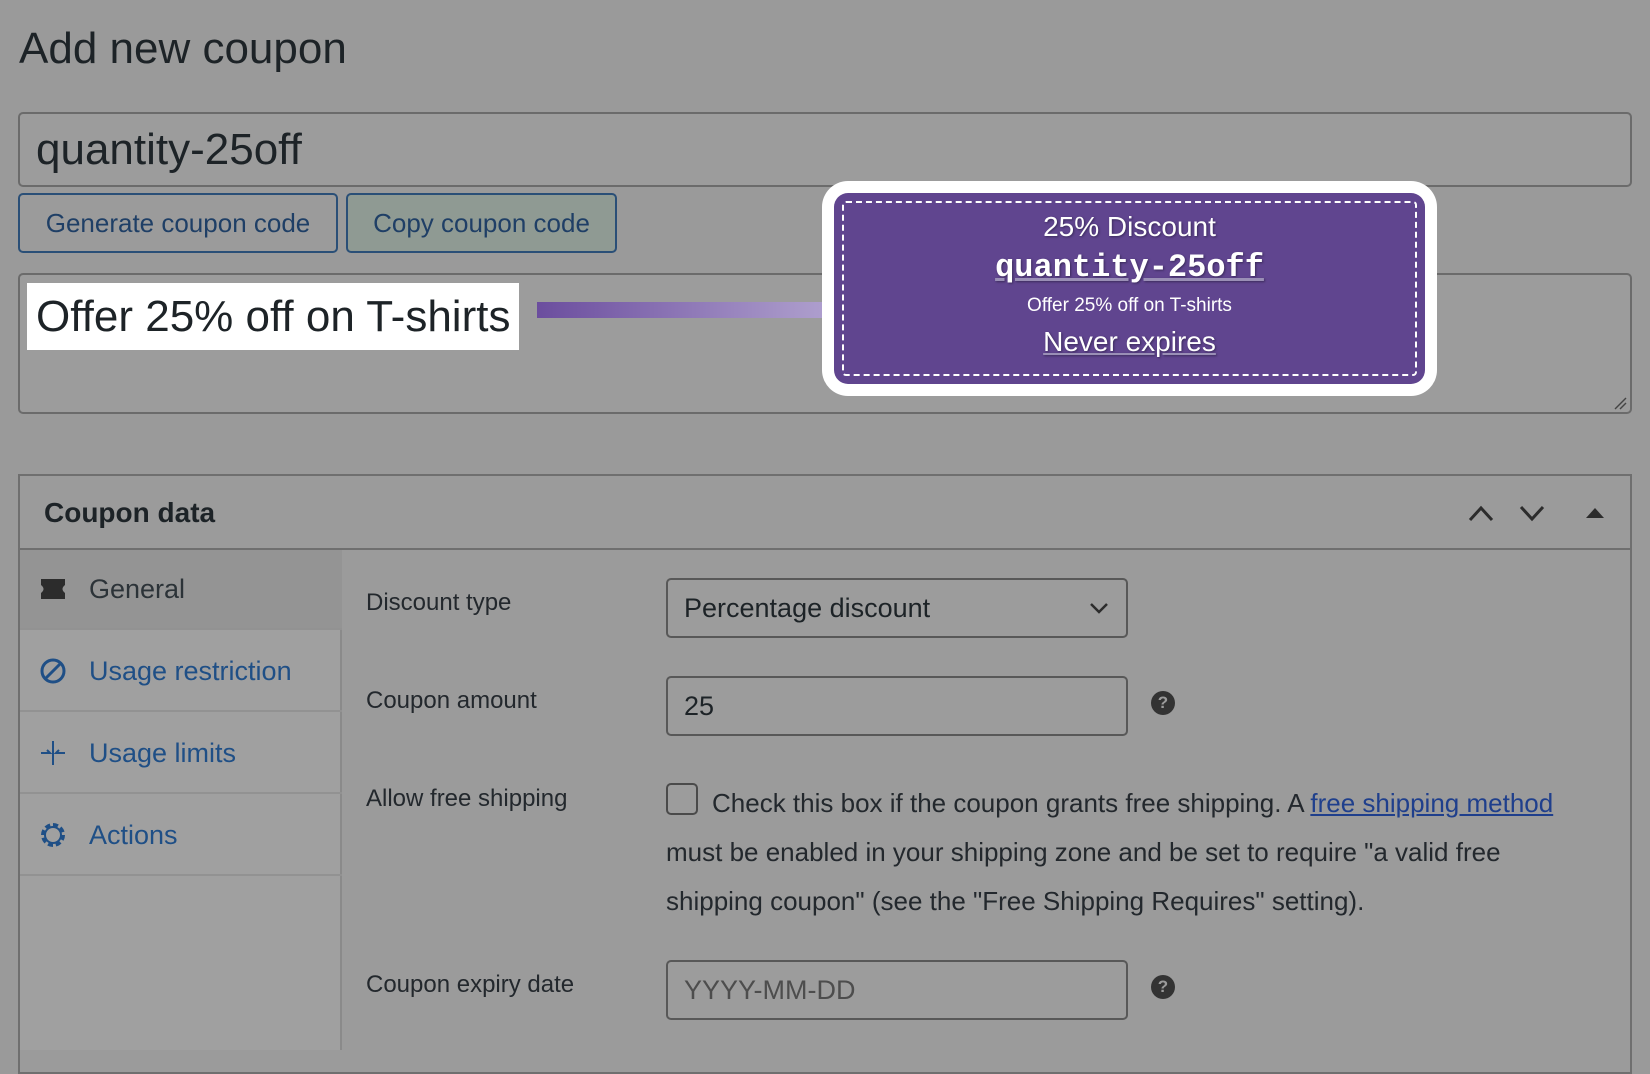 This screenshot has width=1650, height=1074. What do you see at coordinates (1129, 226) in the screenshot?
I see `coupon-preview-amount: 25% Discount` at bounding box center [1129, 226].